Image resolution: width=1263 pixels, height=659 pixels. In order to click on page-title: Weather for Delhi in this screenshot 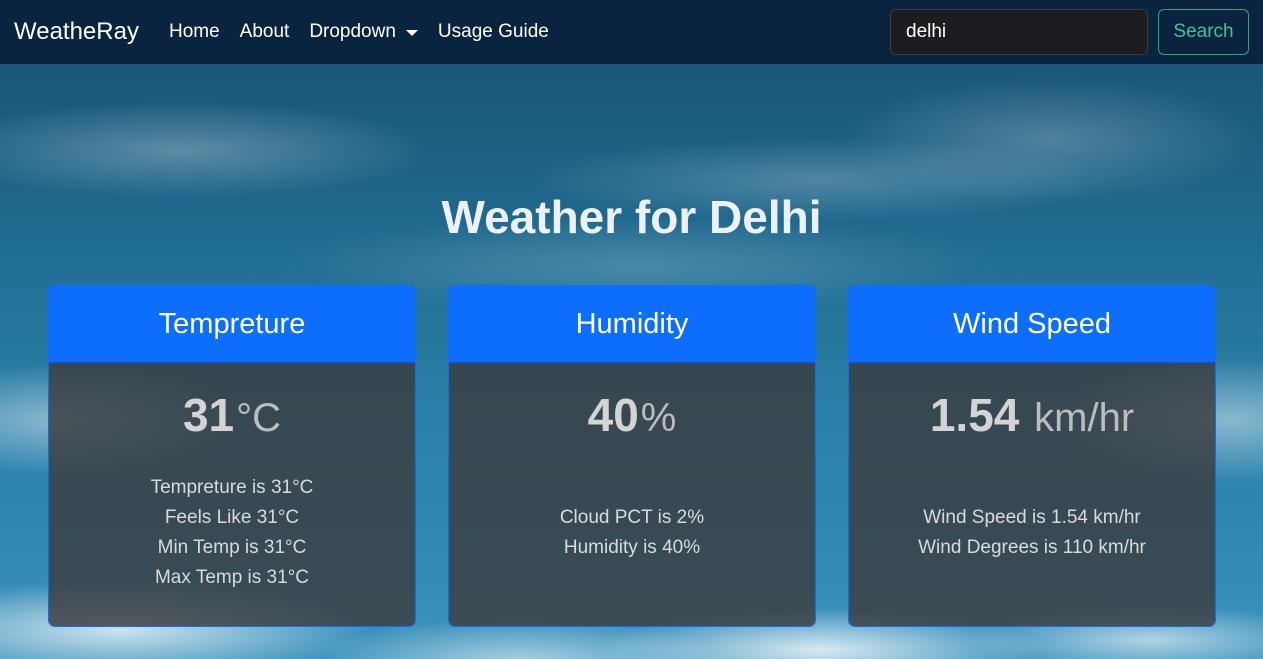, I will do `click(631, 217)`.